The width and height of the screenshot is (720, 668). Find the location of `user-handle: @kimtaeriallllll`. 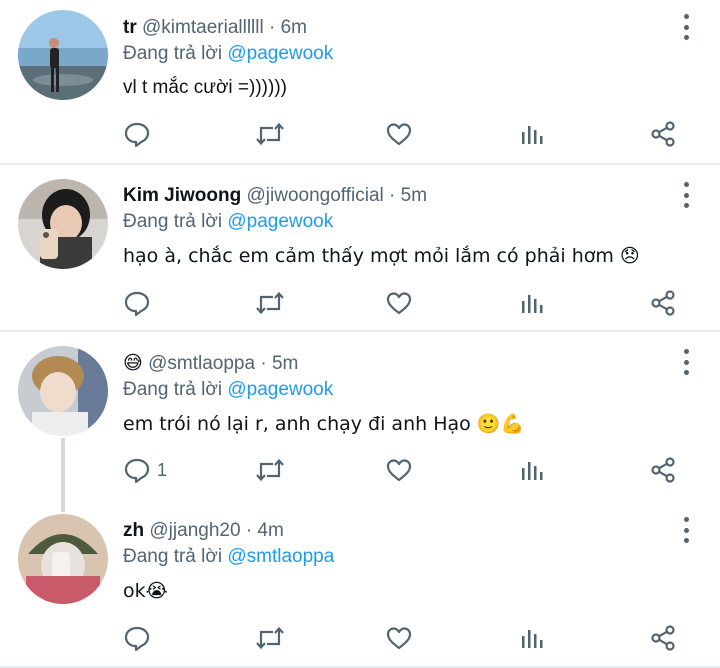

user-handle: @kimtaeriallllll is located at coordinates (203, 27).